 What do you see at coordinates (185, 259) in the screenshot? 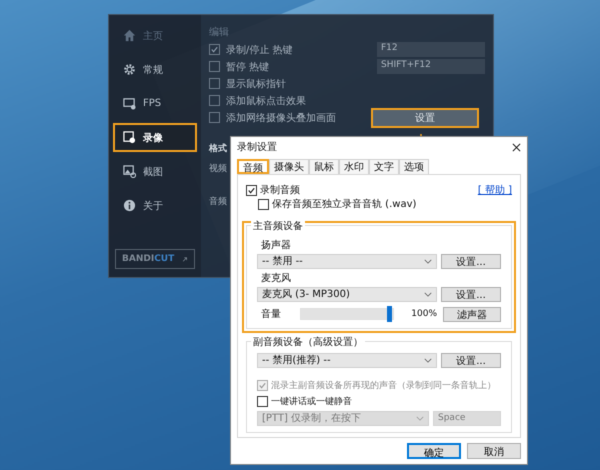
I see `external-link-icon` at bounding box center [185, 259].